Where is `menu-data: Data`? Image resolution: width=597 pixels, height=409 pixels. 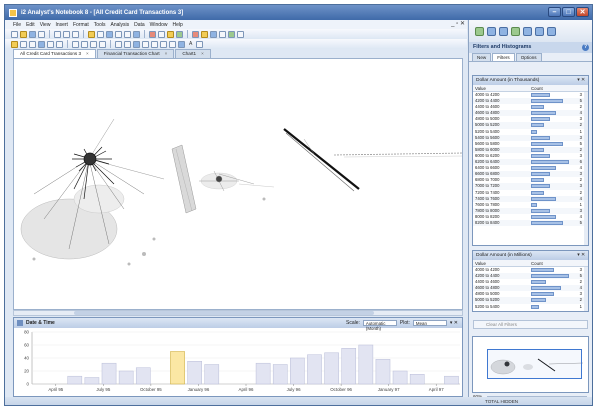
menu-data: Data is located at coordinates (139, 25).